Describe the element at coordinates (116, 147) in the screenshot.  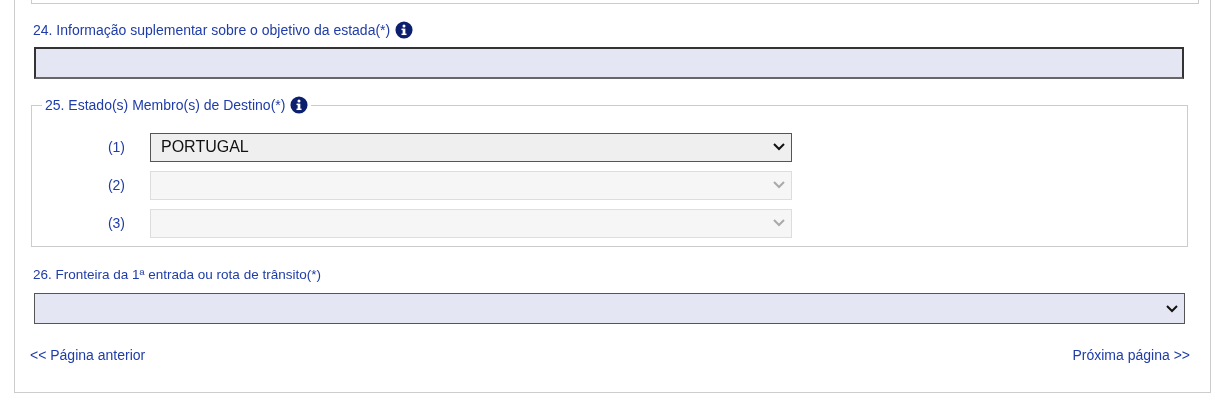
I see `row-index: (1)` at that location.